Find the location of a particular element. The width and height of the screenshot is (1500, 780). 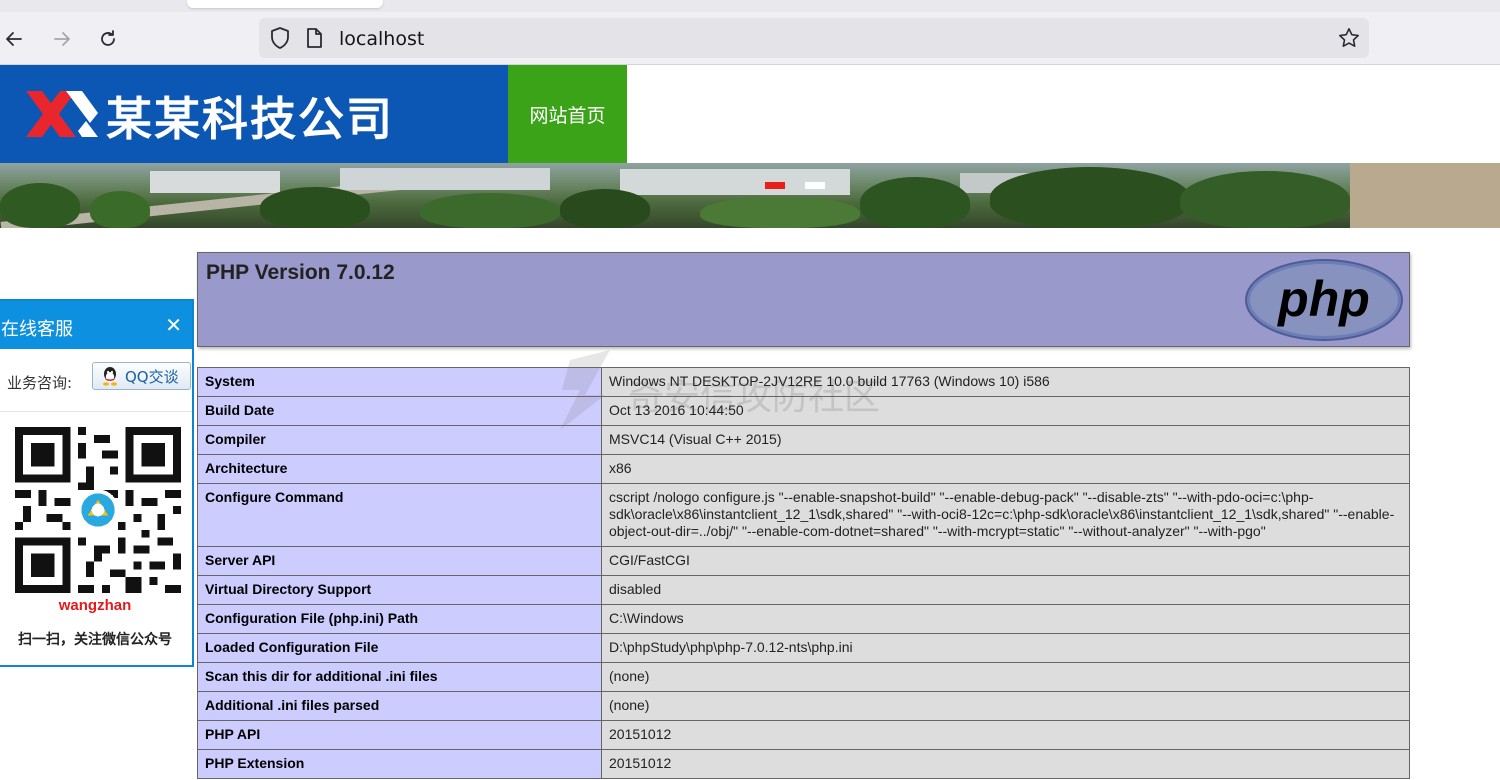

php-logo: php is located at coordinates (1324, 300).